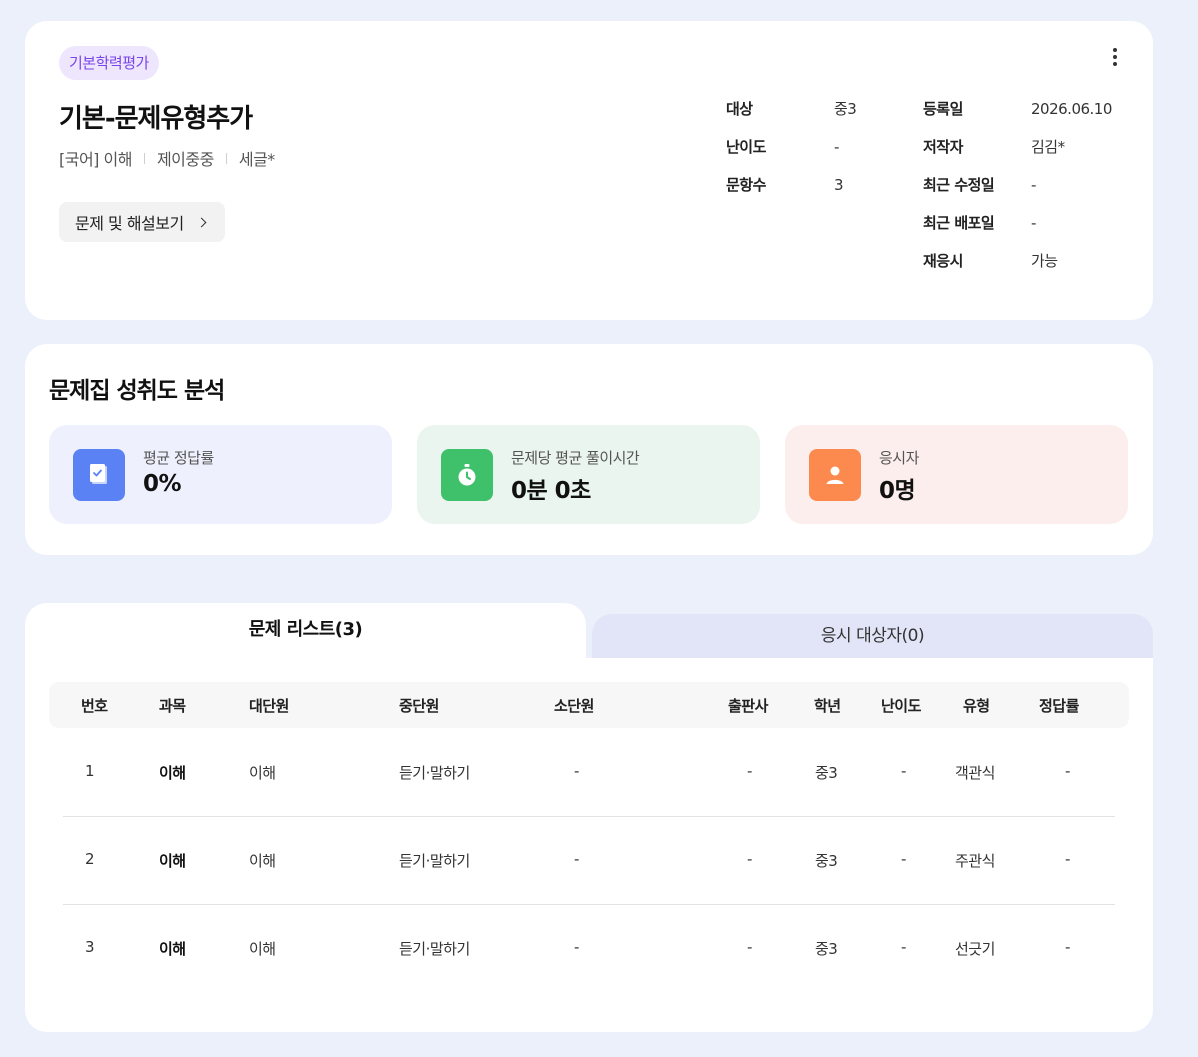 The image size is (1198, 1057). I want to click on col-difficulty: 난이도, so click(901, 706).